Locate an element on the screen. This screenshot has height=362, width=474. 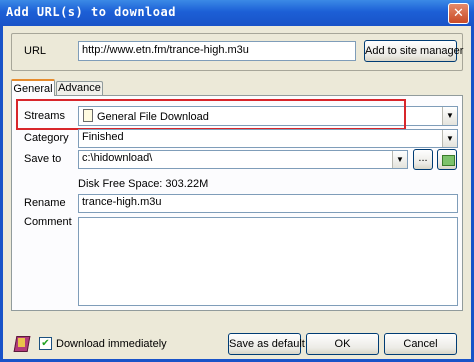
save-to-select: c:\hidownload\ is located at coordinates (243, 159).